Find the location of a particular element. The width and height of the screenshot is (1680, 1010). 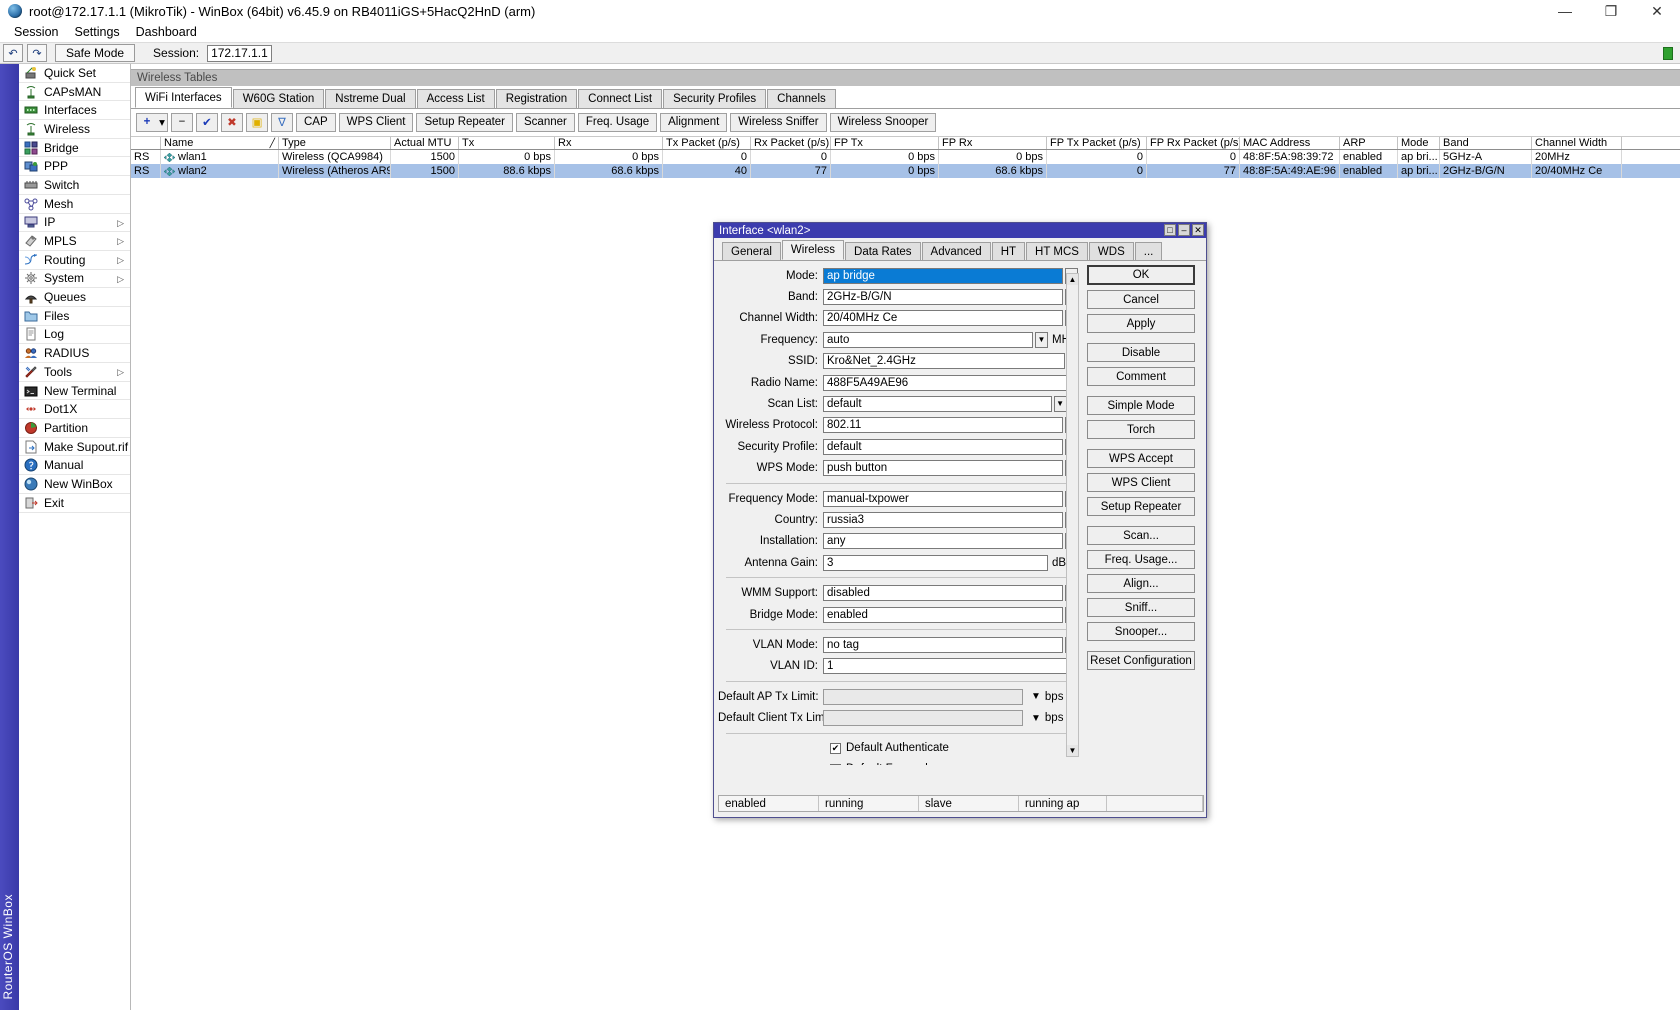

sidebar-item-dot1x: Dot1X is located at coordinates (74, 410).